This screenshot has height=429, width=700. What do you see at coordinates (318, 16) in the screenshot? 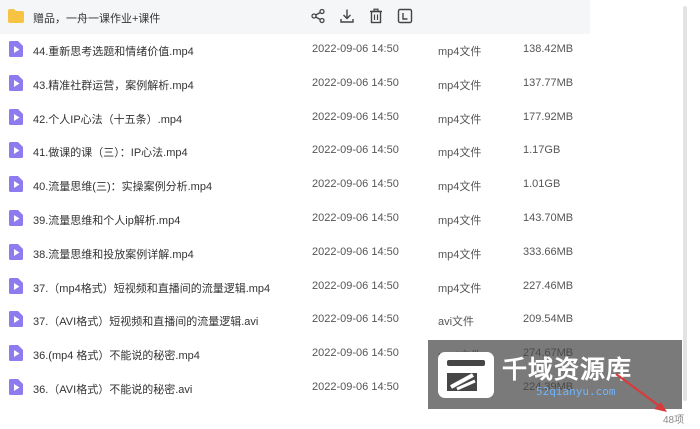
I see `share-icon` at bounding box center [318, 16].